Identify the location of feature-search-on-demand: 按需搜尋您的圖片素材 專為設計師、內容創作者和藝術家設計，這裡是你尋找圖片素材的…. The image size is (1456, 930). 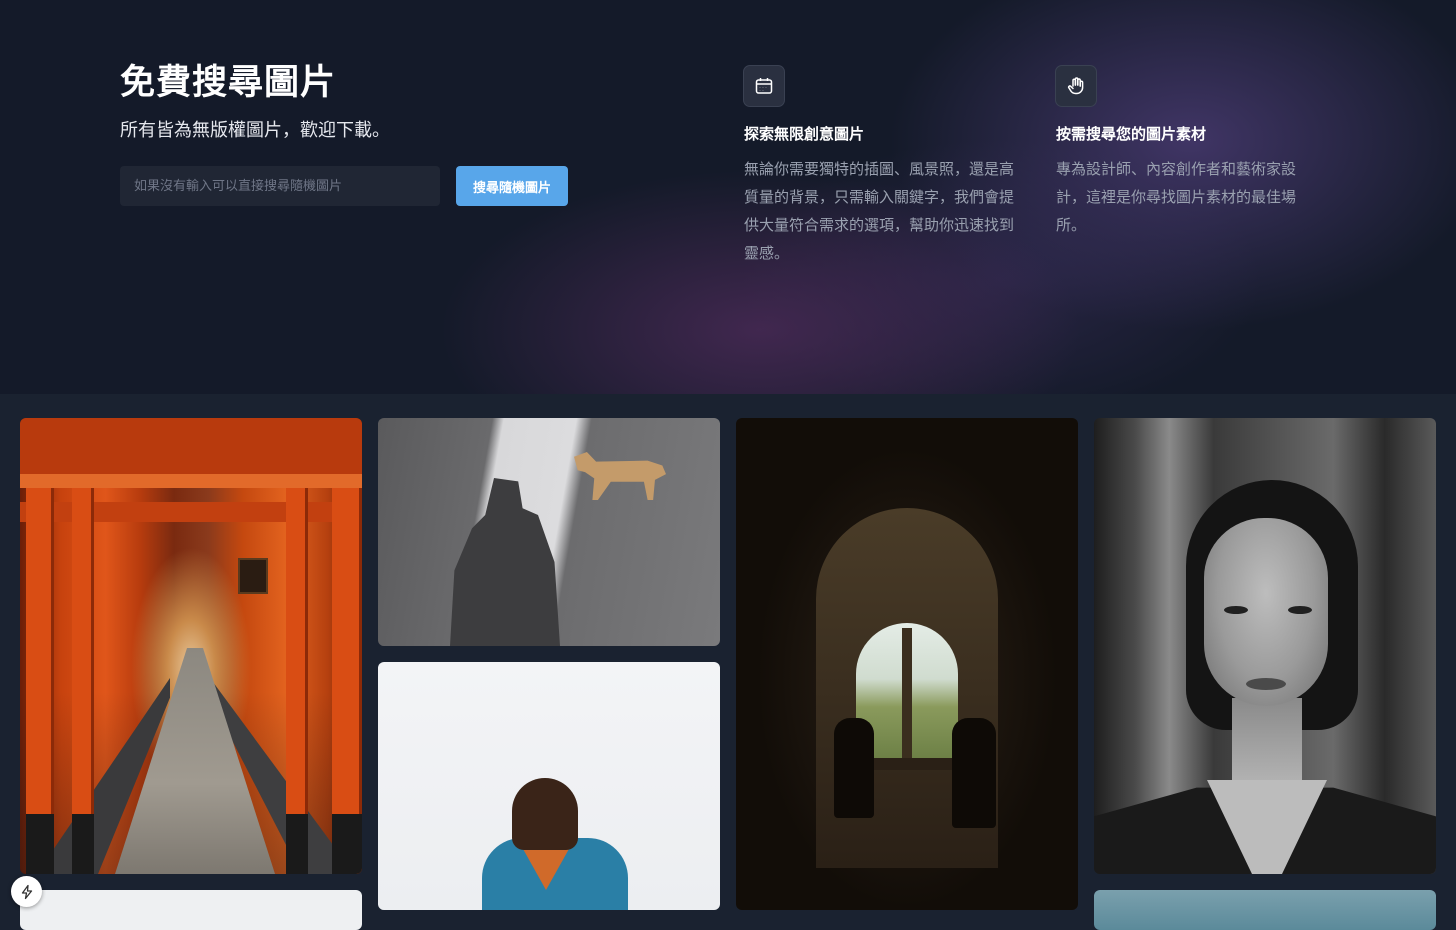
(1195, 152).